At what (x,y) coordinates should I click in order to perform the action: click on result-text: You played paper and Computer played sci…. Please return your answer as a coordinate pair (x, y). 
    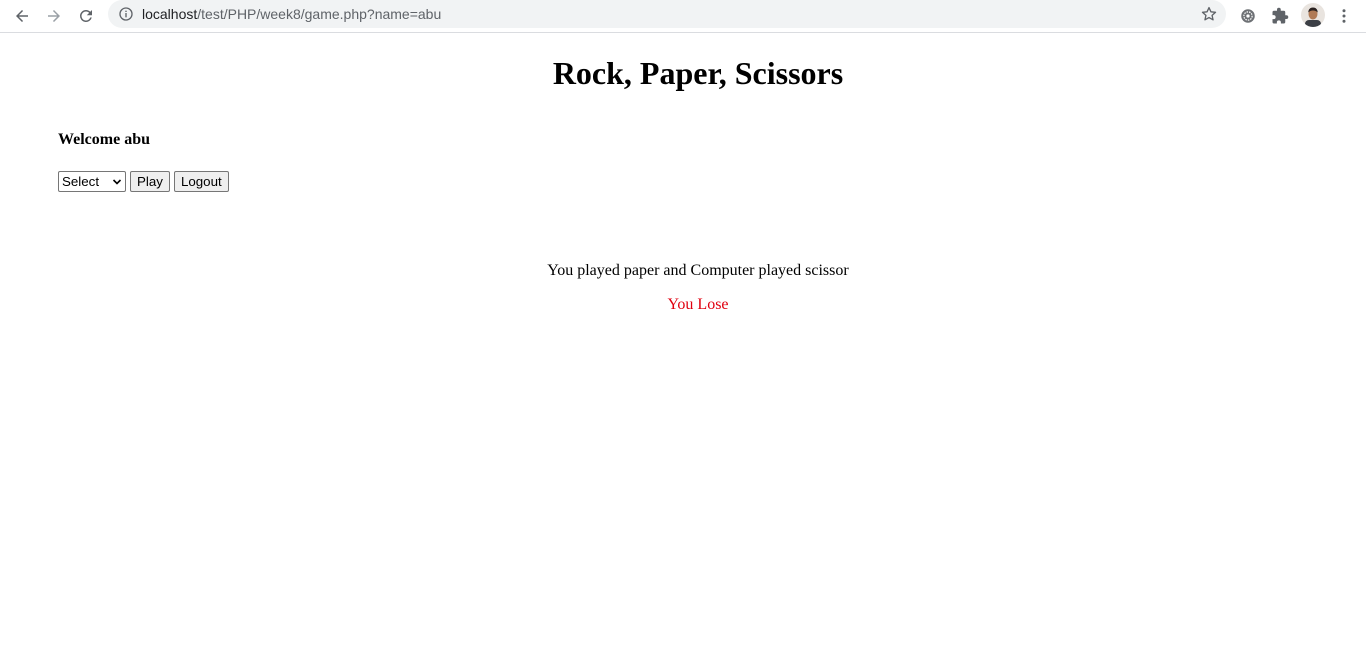
    Looking at the image, I should click on (698, 270).